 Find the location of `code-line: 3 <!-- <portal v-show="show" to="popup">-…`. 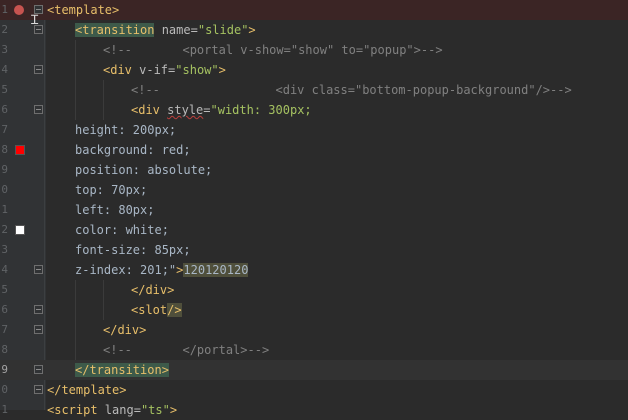

code-line: 3 <!-- <portal v-show="show" to="popup">-… is located at coordinates (314, 50).